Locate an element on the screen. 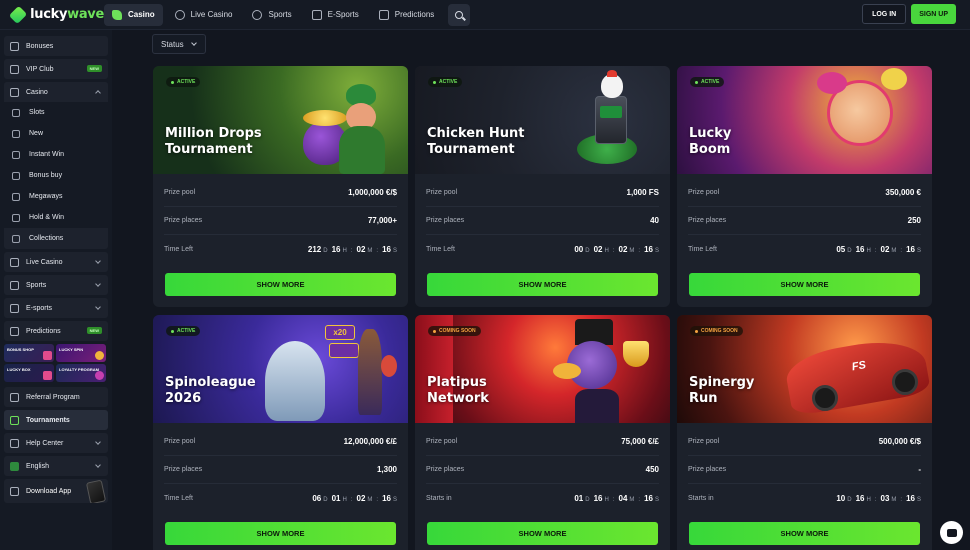 The height and width of the screenshot is (550, 970). prize-places-row: Prize places 450 is located at coordinates (542, 470).